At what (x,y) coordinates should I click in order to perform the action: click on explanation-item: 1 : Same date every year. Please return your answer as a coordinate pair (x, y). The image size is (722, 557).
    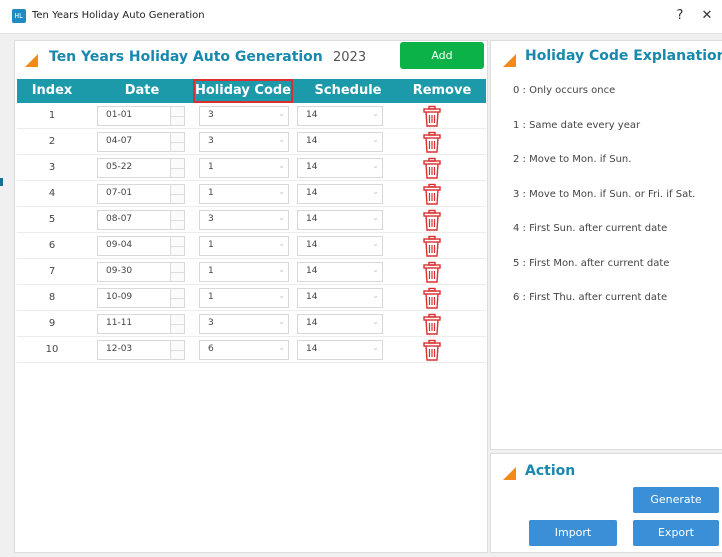
    Looking at the image, I should click on (577, 125).